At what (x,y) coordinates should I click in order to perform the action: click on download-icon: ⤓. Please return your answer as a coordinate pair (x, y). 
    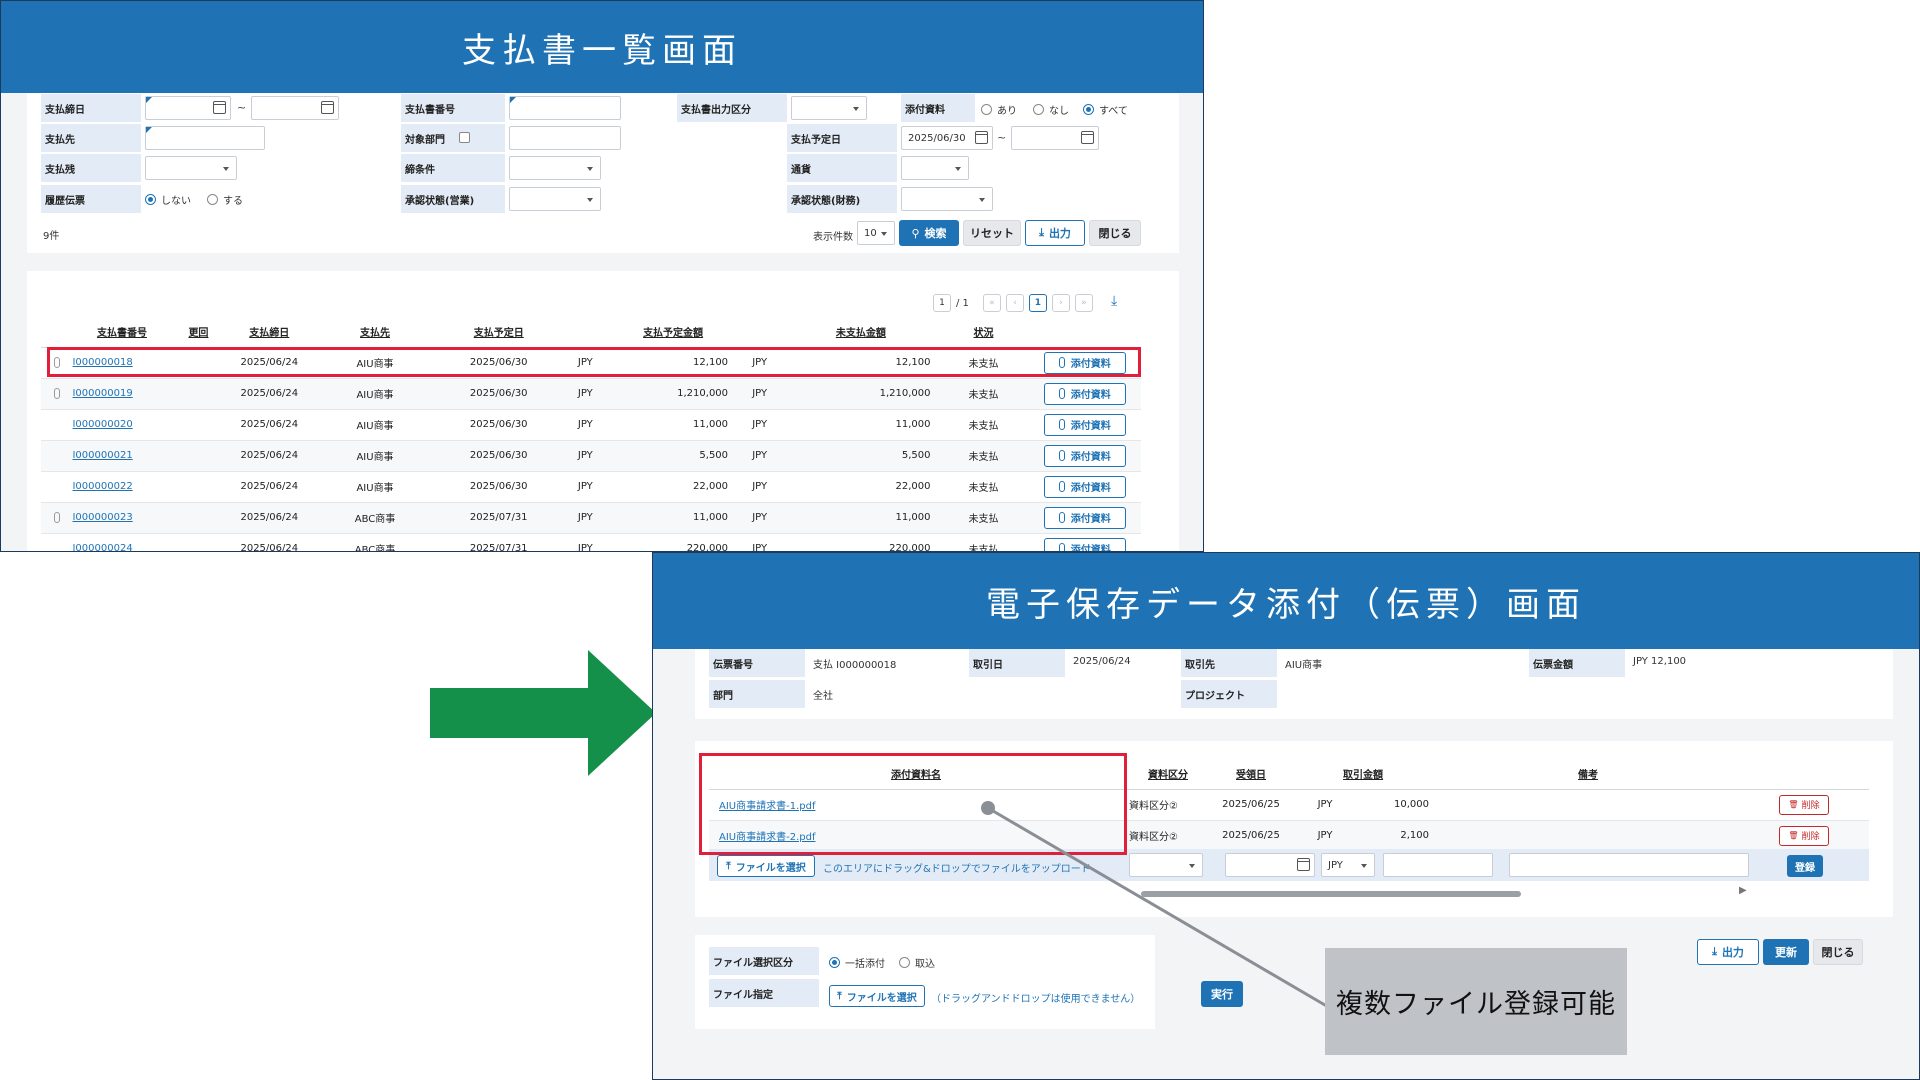
    Looking at the image, I should click on (1114, 301).